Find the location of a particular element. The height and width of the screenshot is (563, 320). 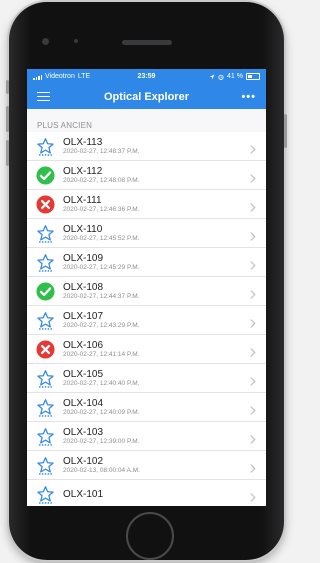

item-title: OLX-104 is located at coordinates (83, 403).